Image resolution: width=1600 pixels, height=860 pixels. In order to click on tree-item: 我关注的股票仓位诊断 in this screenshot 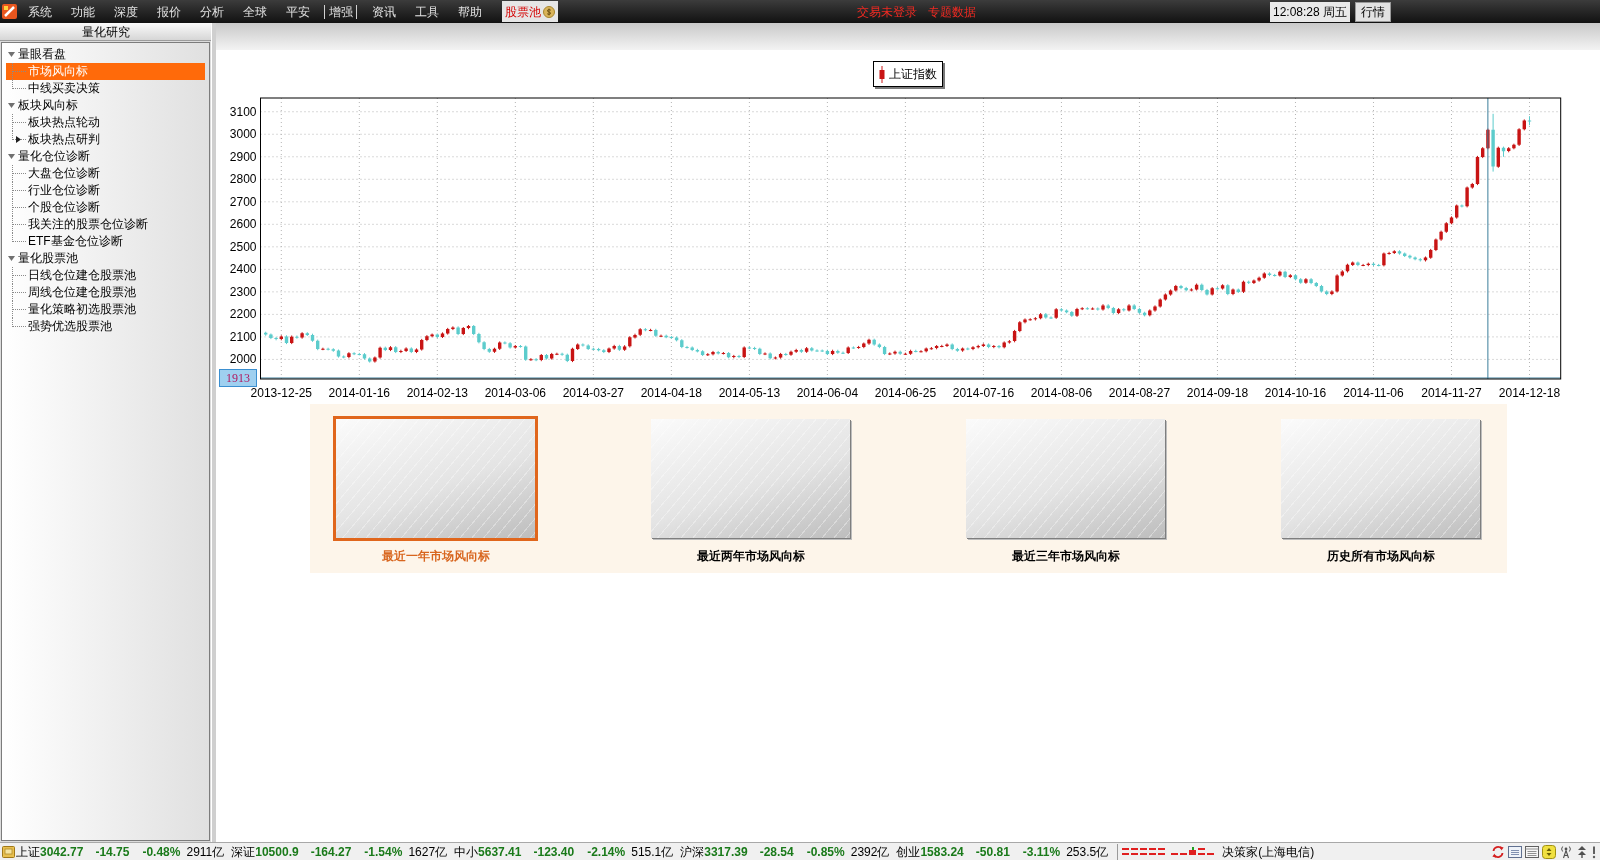, I will do `click(105, 224)`.